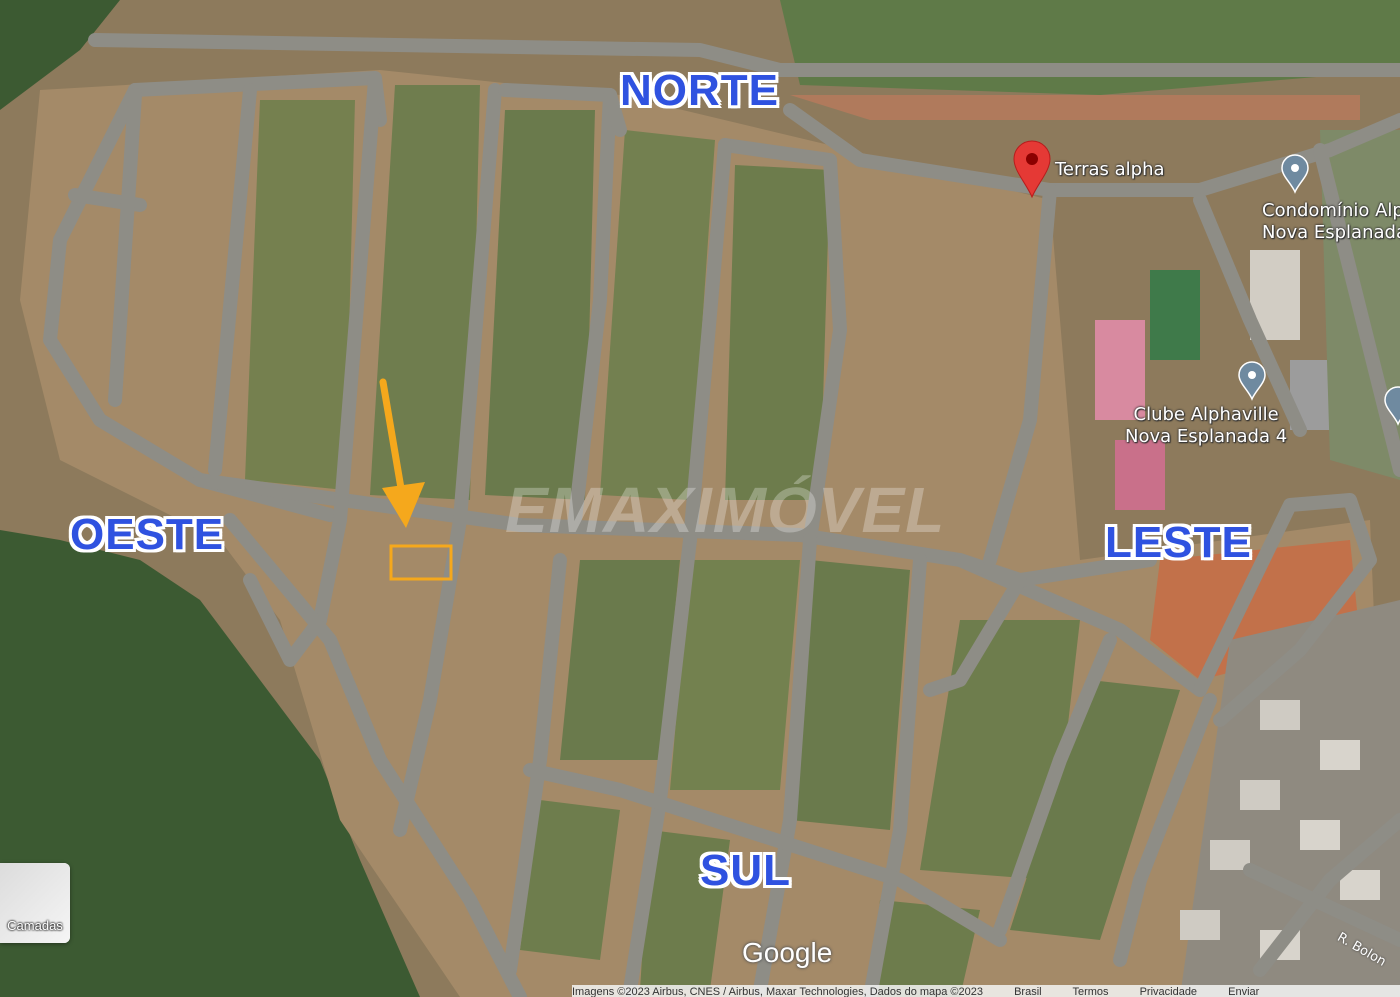  Describe the element at coordinates (787, 952) in the screenshot. I see `google-logo: Google` at that location.